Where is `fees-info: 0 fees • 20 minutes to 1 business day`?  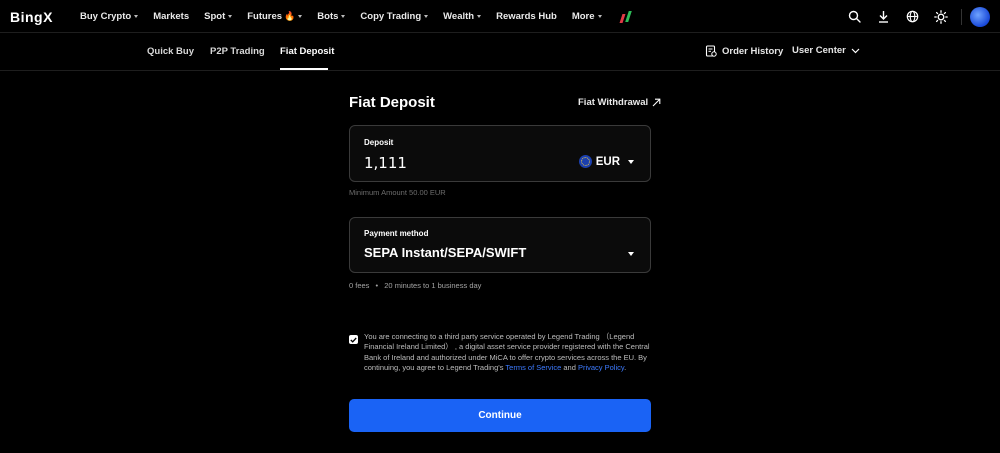 fees-info: 0 fees • 20 minutes to 1 business day is located at coordinates (415, 285).